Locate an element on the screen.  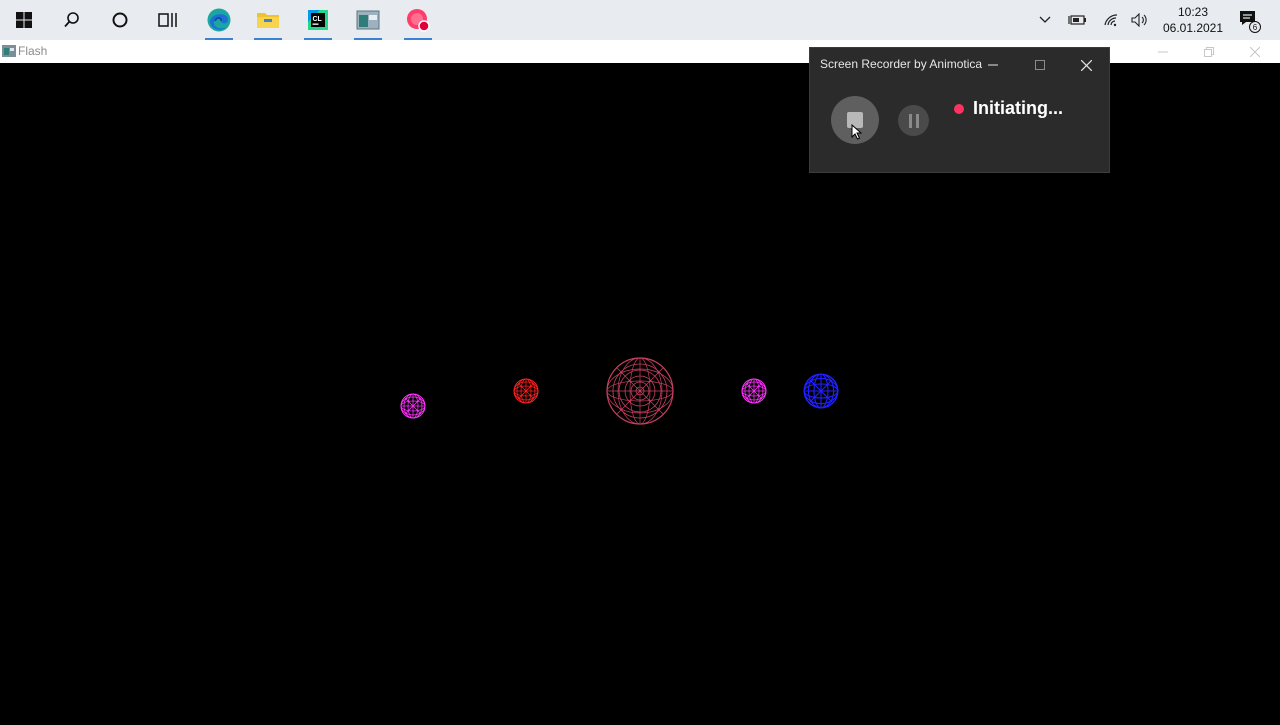
folder-icon is located at coordinates (268, 20).